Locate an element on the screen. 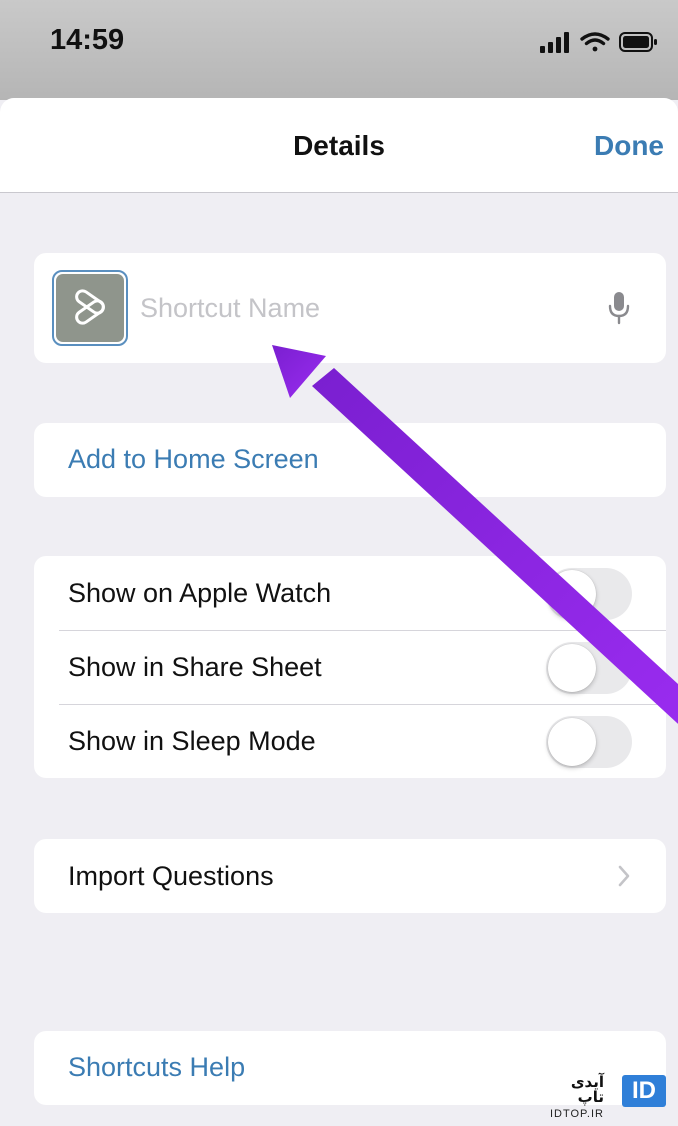 The height and width of the screenshot is (1126, 678). import-questions-label: Import Questions is located at coordinates (171, 876).